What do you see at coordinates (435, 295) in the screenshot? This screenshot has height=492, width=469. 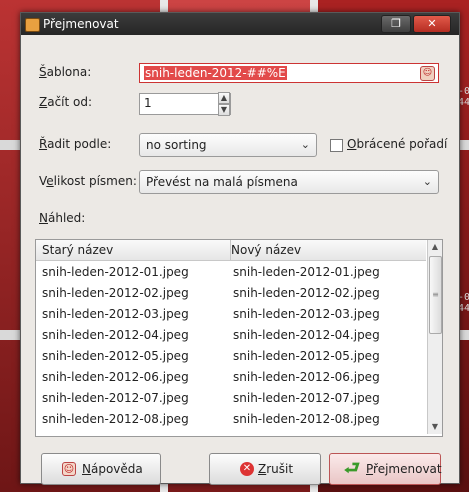 I see `scroll-thumb: ≡` at bounding box center [435, 295].